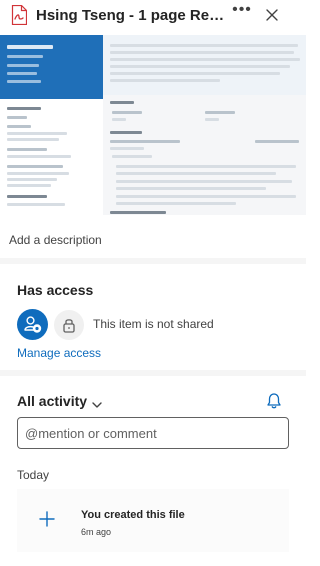  What do you see at coordinates (131, 15) in the screenshot?
I see `file-title: Hsing Tseng - 1 page Resume` at bounding box center [131, 15].